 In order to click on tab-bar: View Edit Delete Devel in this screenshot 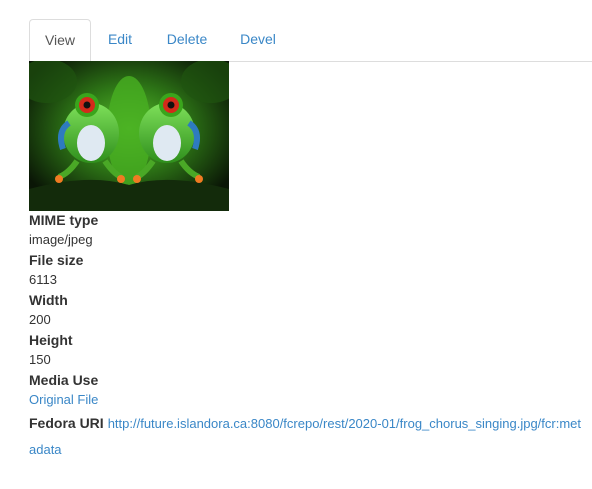, I will do `click(310, 40)`.